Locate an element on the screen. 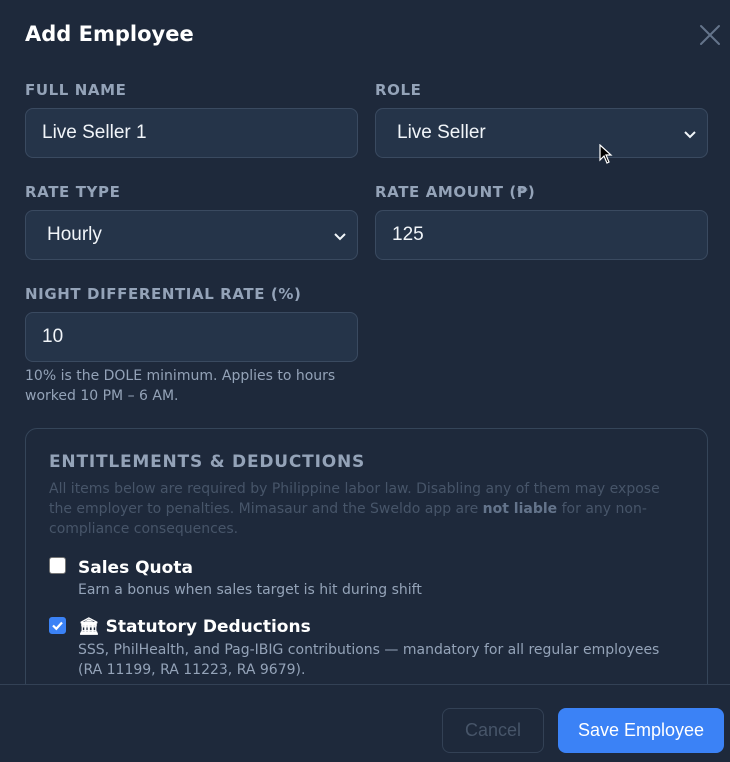  bank-icon: 🏛 is located at coordinates (89, 627).